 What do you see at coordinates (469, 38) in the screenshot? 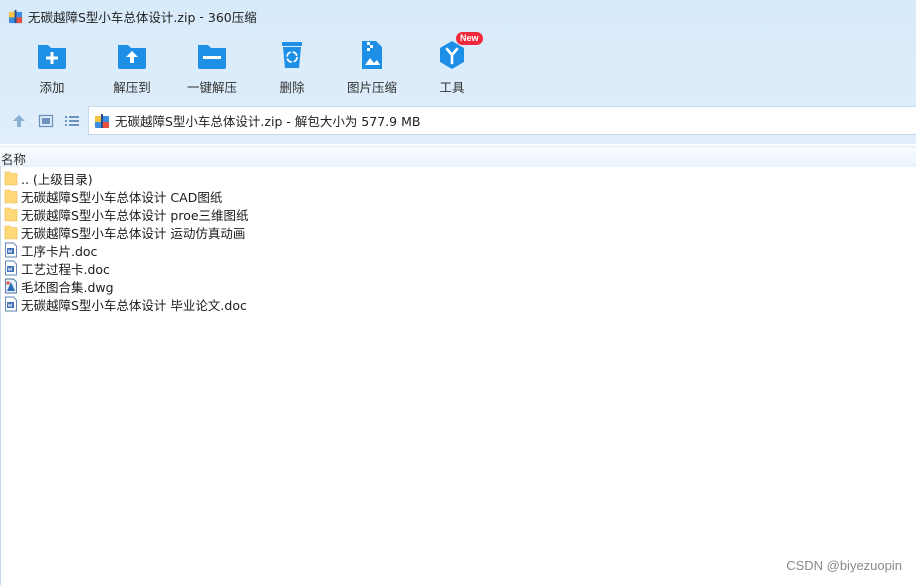
I see `new-badge: New` at bounding box center [469, 38].